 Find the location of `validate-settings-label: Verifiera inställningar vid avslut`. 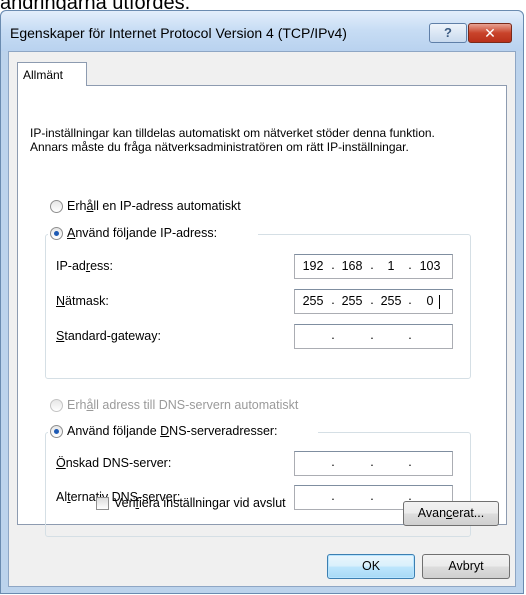

validate-settings-label: Verifiera inställningar vid avslut is located at coordinates (200, 503).